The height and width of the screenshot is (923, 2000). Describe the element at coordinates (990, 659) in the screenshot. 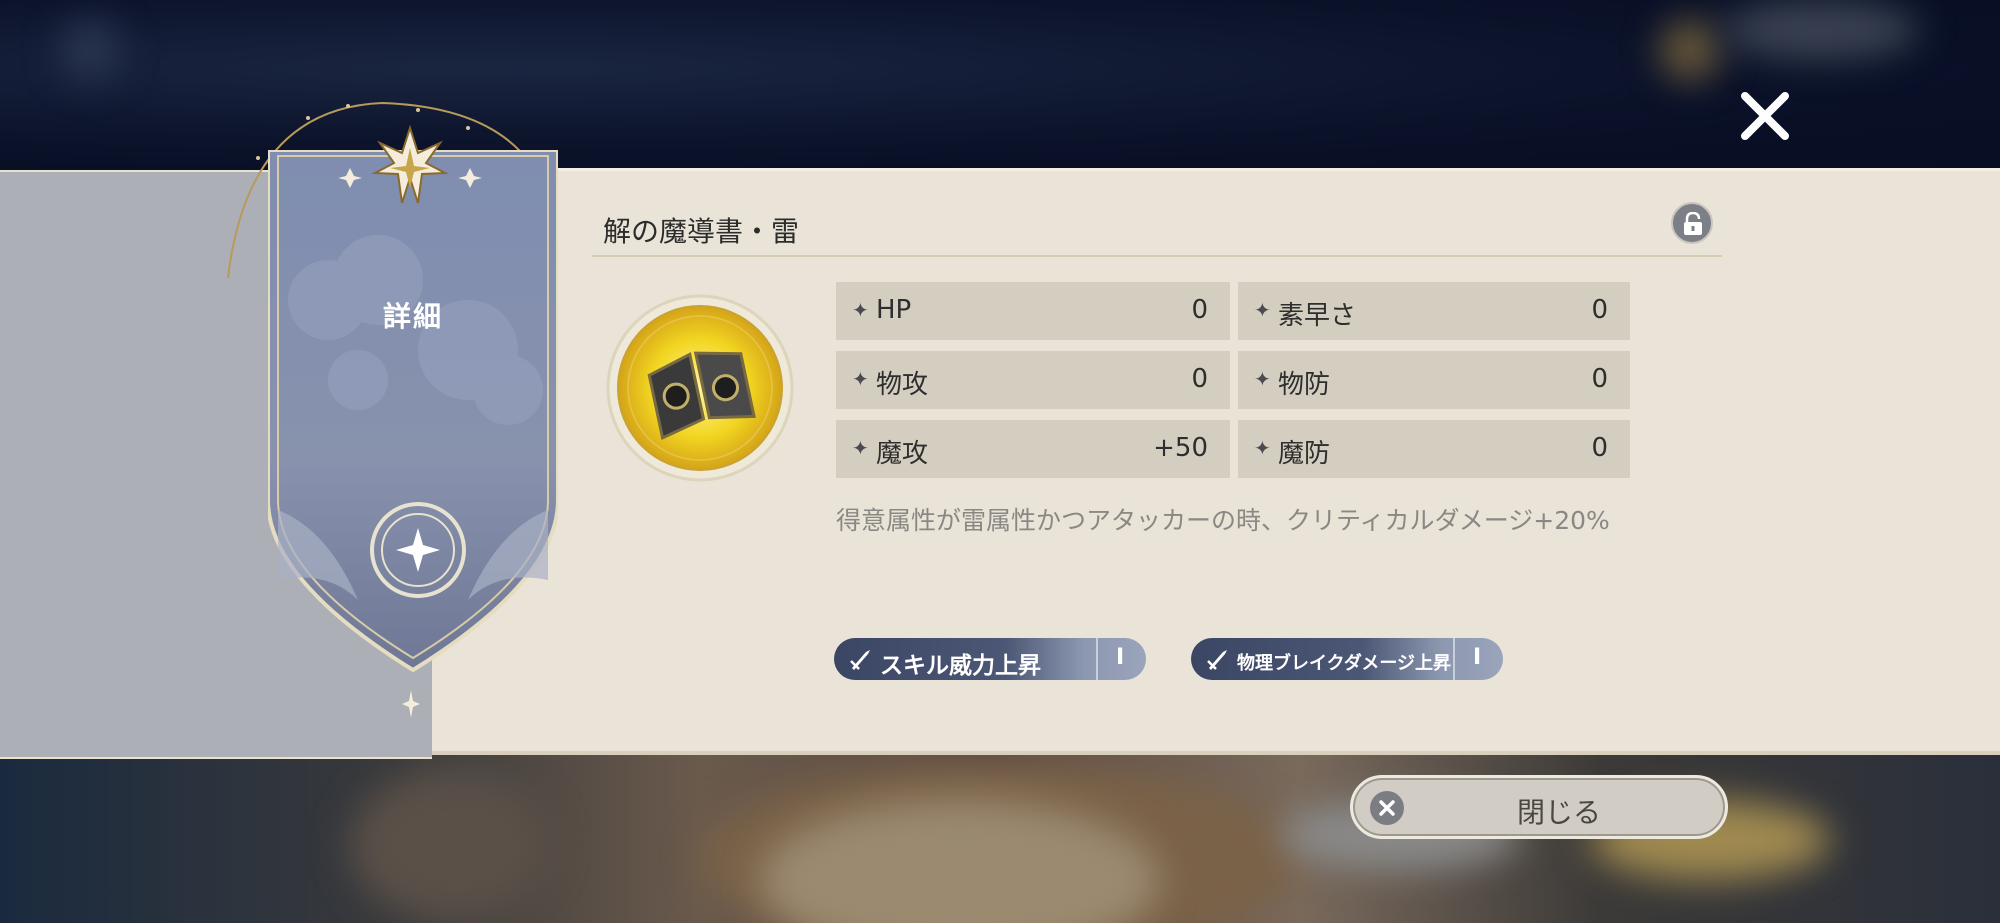

I see `skill-tag: スキル威力上昇 I` at that location.